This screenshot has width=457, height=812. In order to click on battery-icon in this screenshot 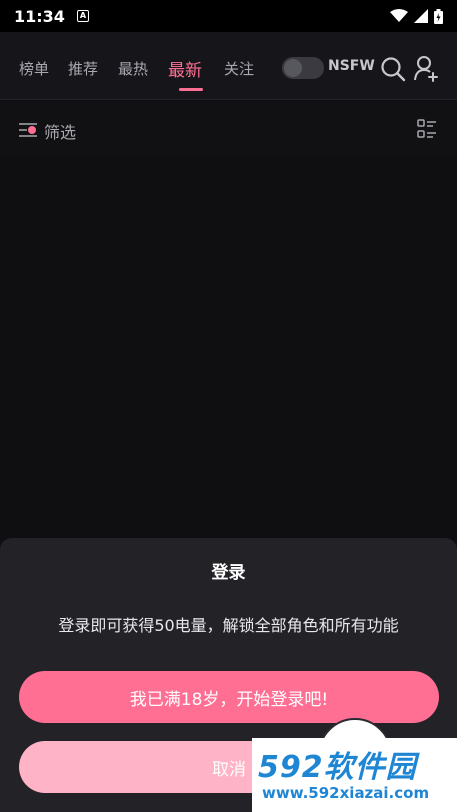, I will do `click(438, 16)`.